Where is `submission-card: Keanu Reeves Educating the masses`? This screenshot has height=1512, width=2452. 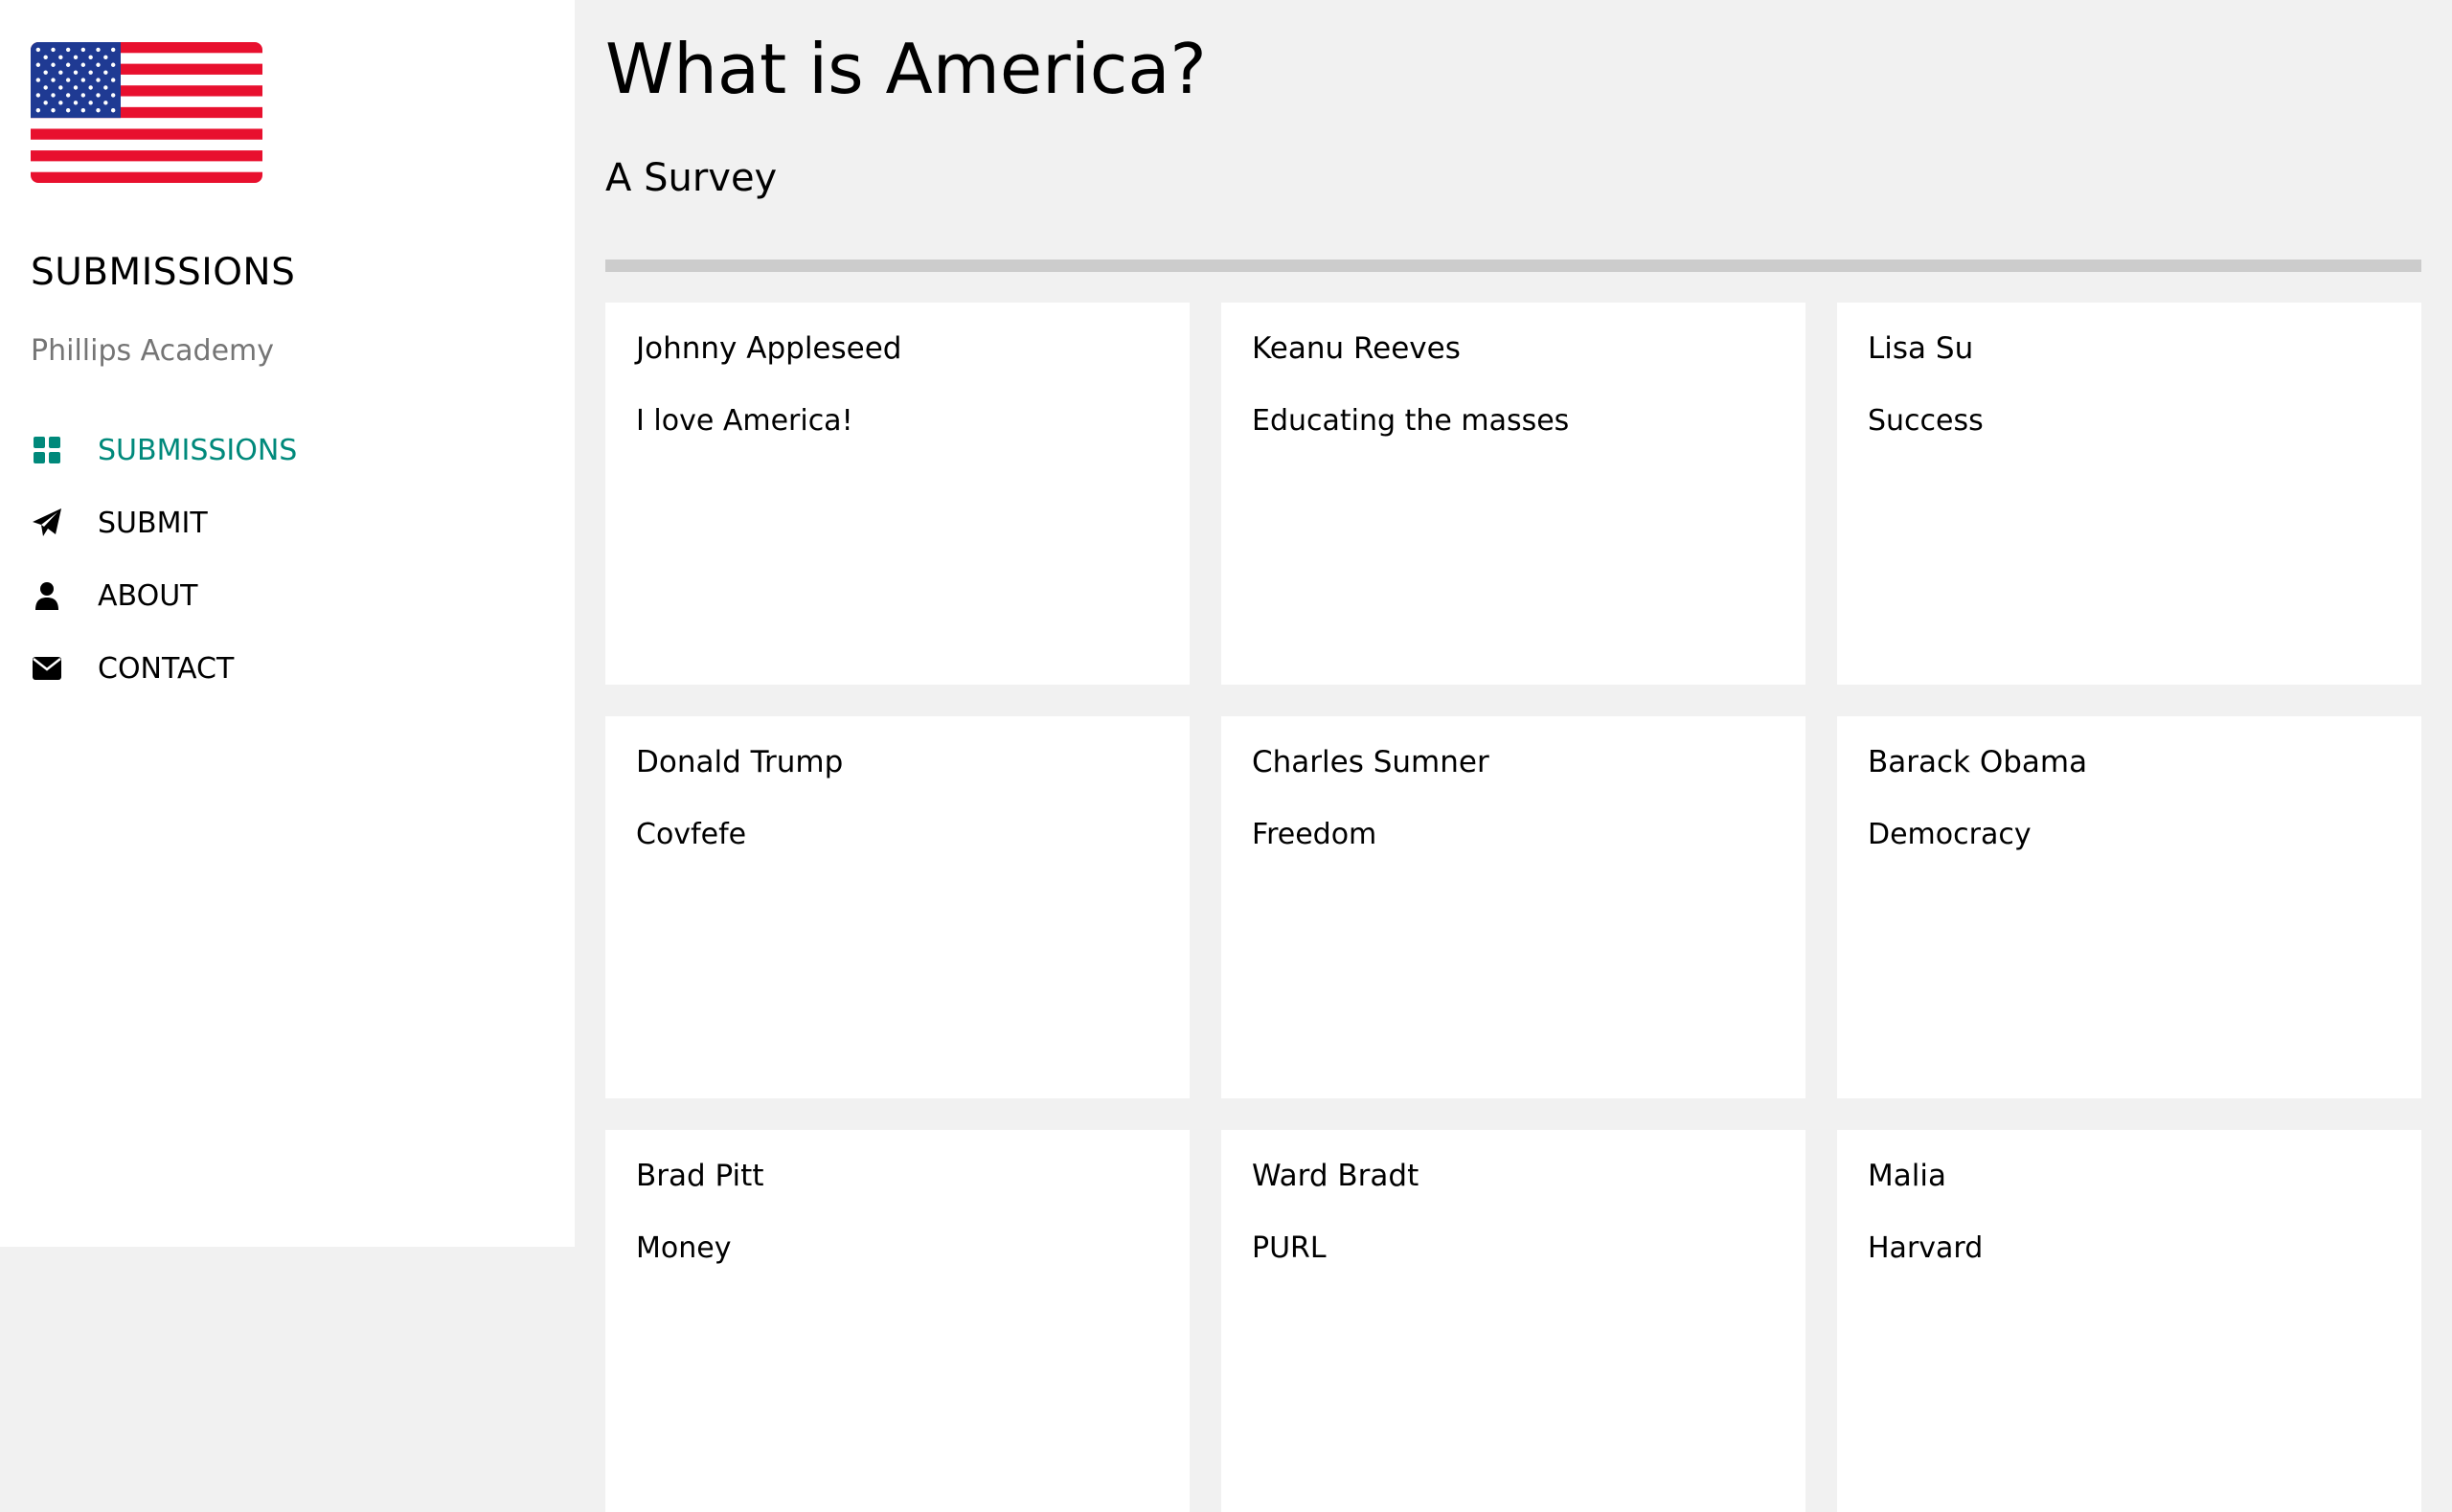
submission-card: Keanu Reeves Educating the masses is located at coordinates (1513, 494).